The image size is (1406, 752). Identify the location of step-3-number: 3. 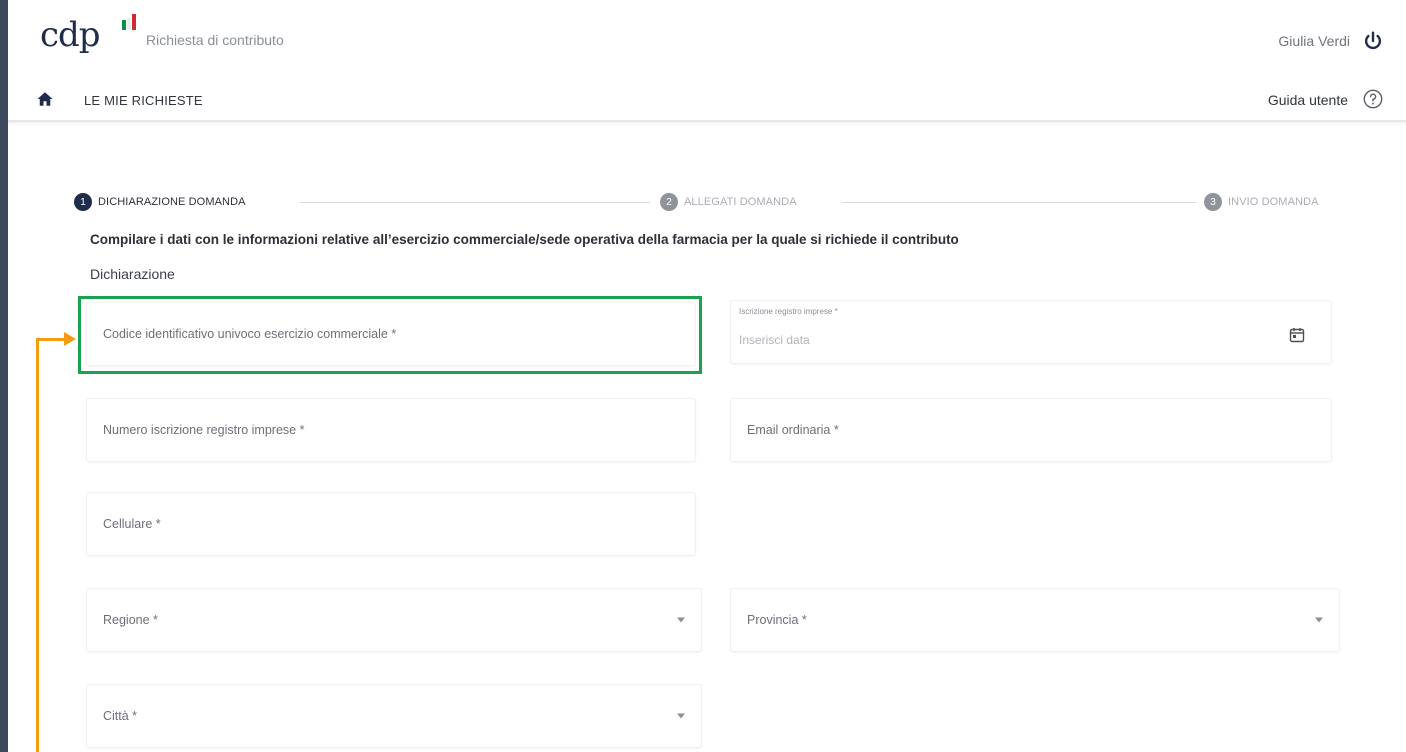
(1213, 202).